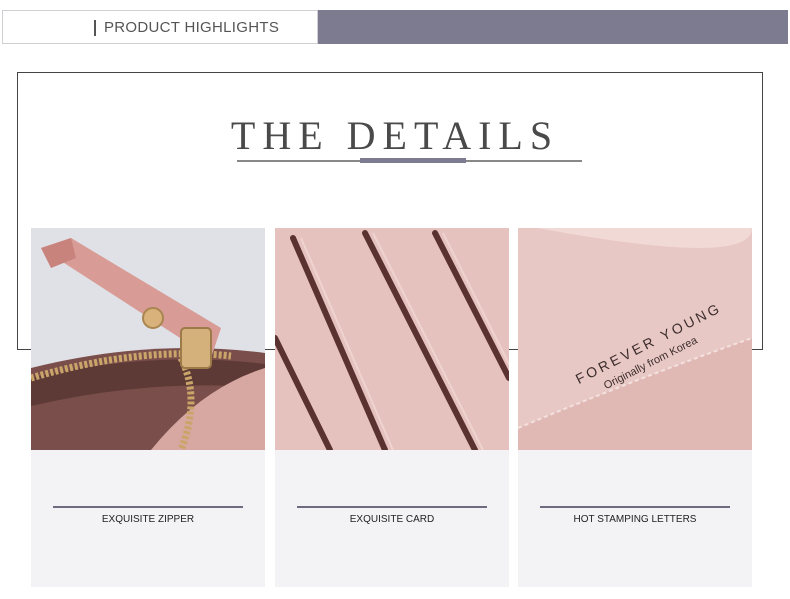 This screenshot has width=790, height=599. What do you see at coordinates (413, 160) in the screenshot?
I see `title-accent-bar` at bounding box center [413, 160].